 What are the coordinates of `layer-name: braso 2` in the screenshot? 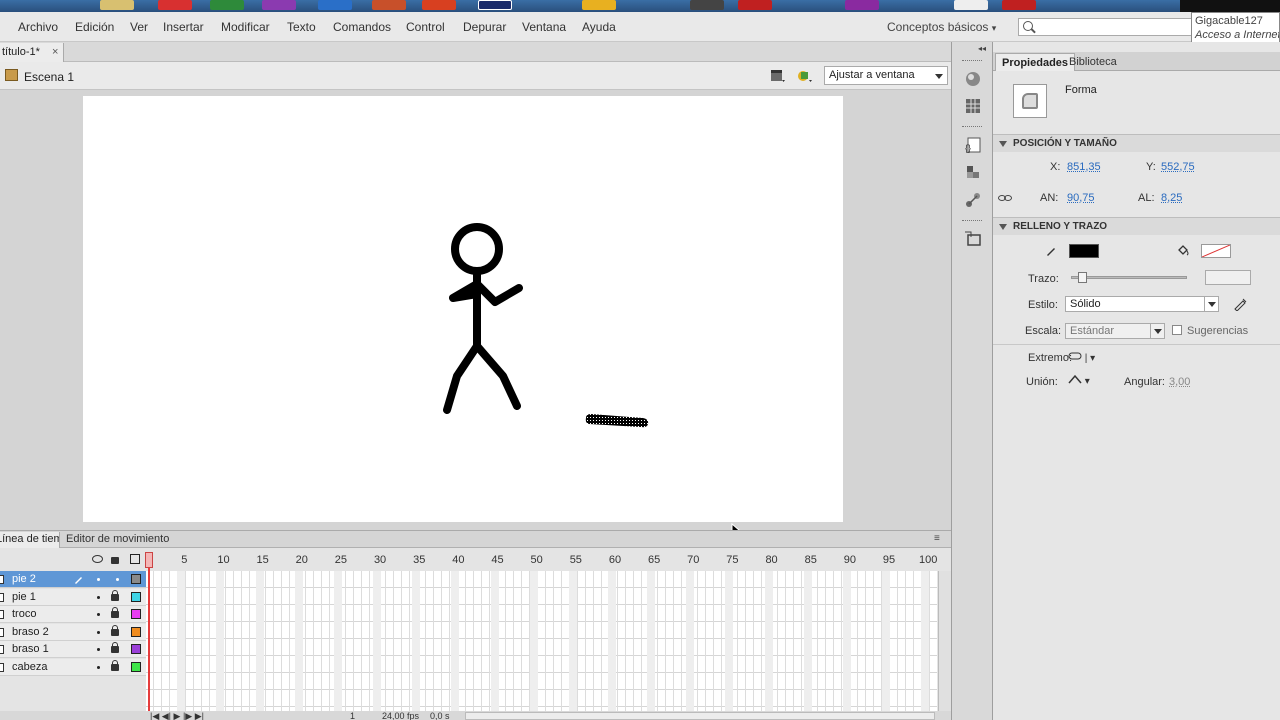 It's located at (30, 632).